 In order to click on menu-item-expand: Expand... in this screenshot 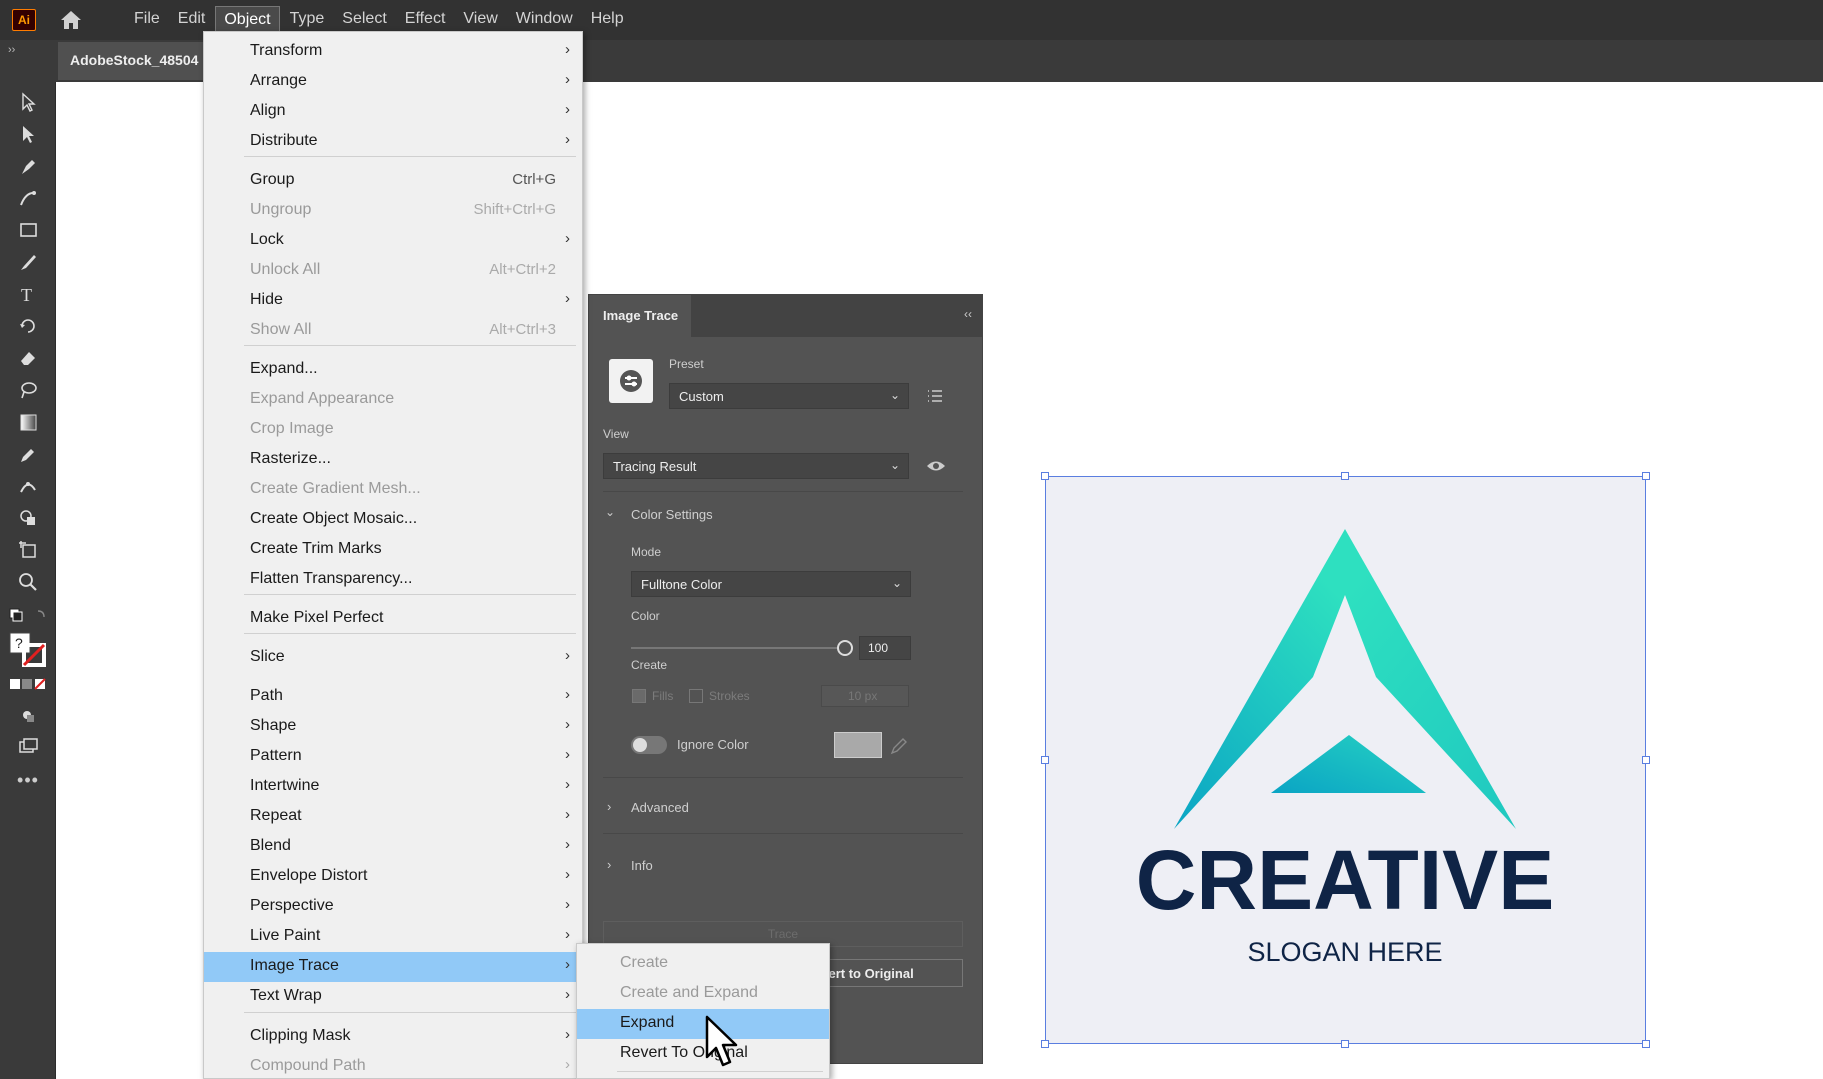, I will do `click(393, 370)`.